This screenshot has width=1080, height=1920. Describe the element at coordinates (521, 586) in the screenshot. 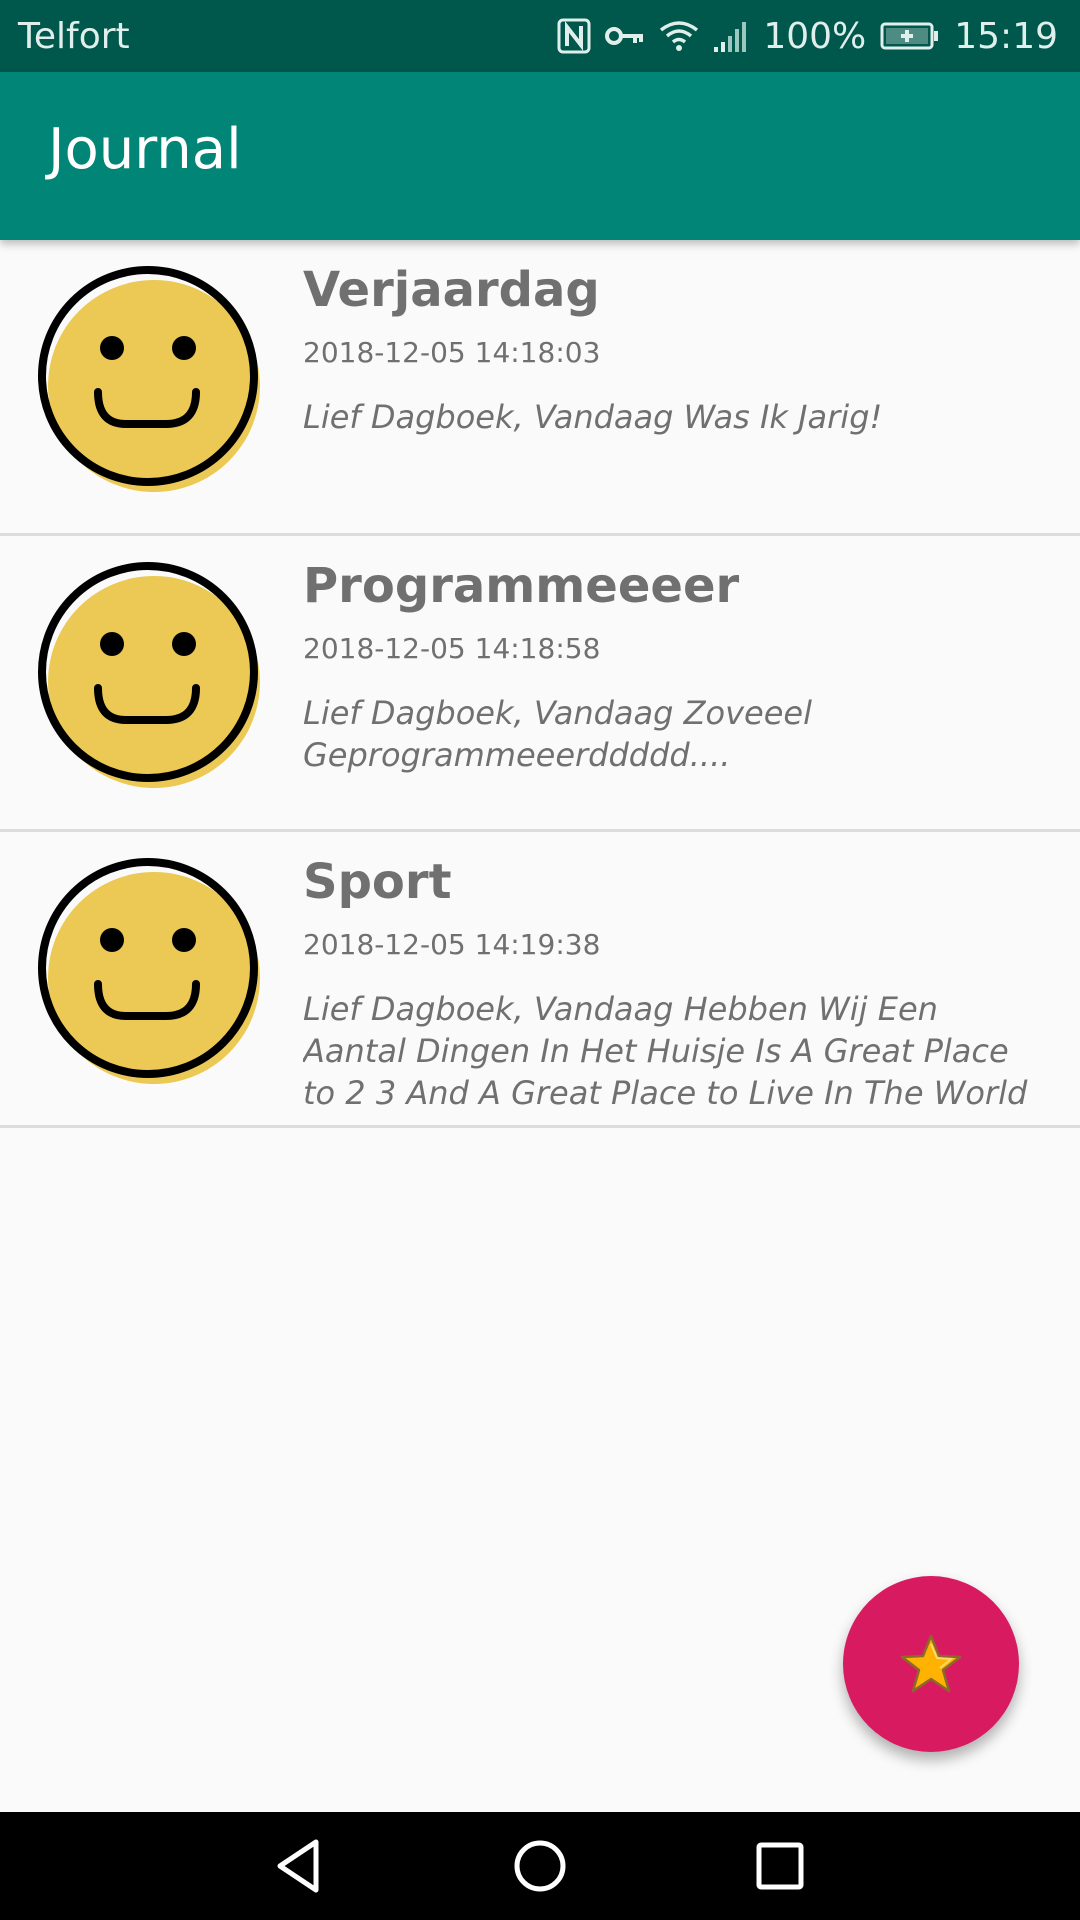

I see `entry-title: Programmeeeer` at that location.